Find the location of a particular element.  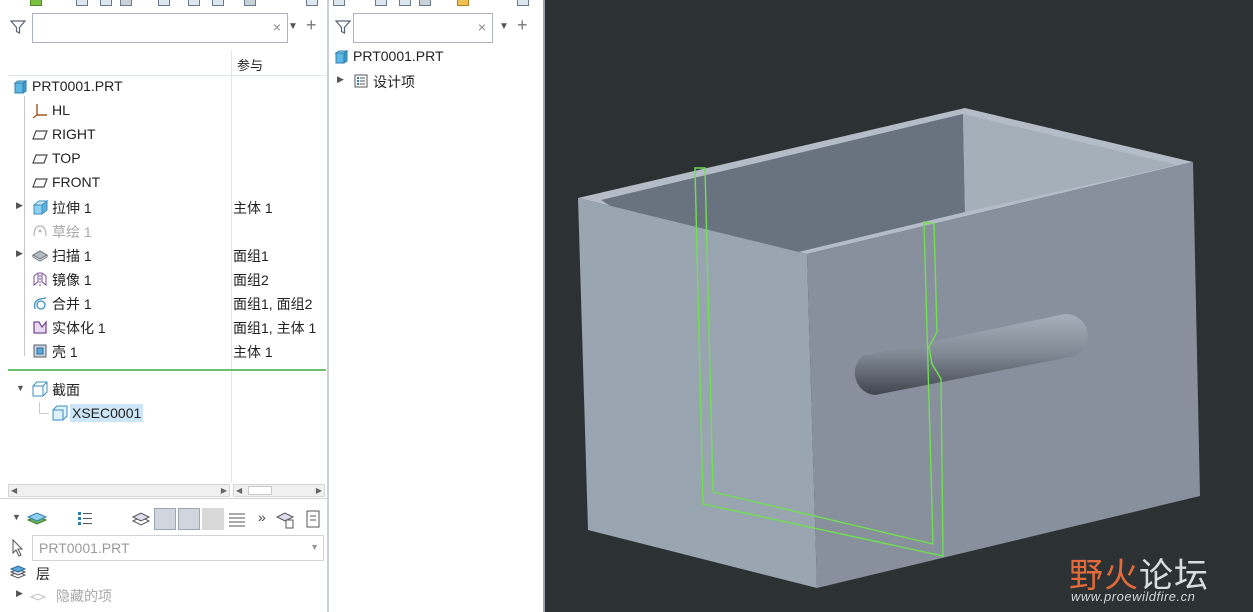

tree-hscrollbar: ◀ ▶ is located at coordinates (119, 490).